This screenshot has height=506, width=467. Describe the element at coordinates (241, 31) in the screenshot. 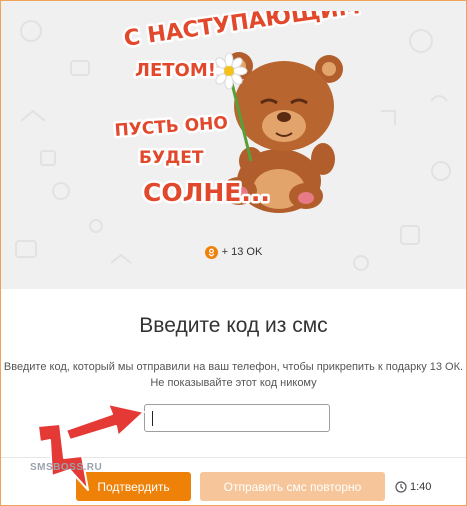

I see `sticker-line-1: С НАСТУПАЮЩИМ` at that location.